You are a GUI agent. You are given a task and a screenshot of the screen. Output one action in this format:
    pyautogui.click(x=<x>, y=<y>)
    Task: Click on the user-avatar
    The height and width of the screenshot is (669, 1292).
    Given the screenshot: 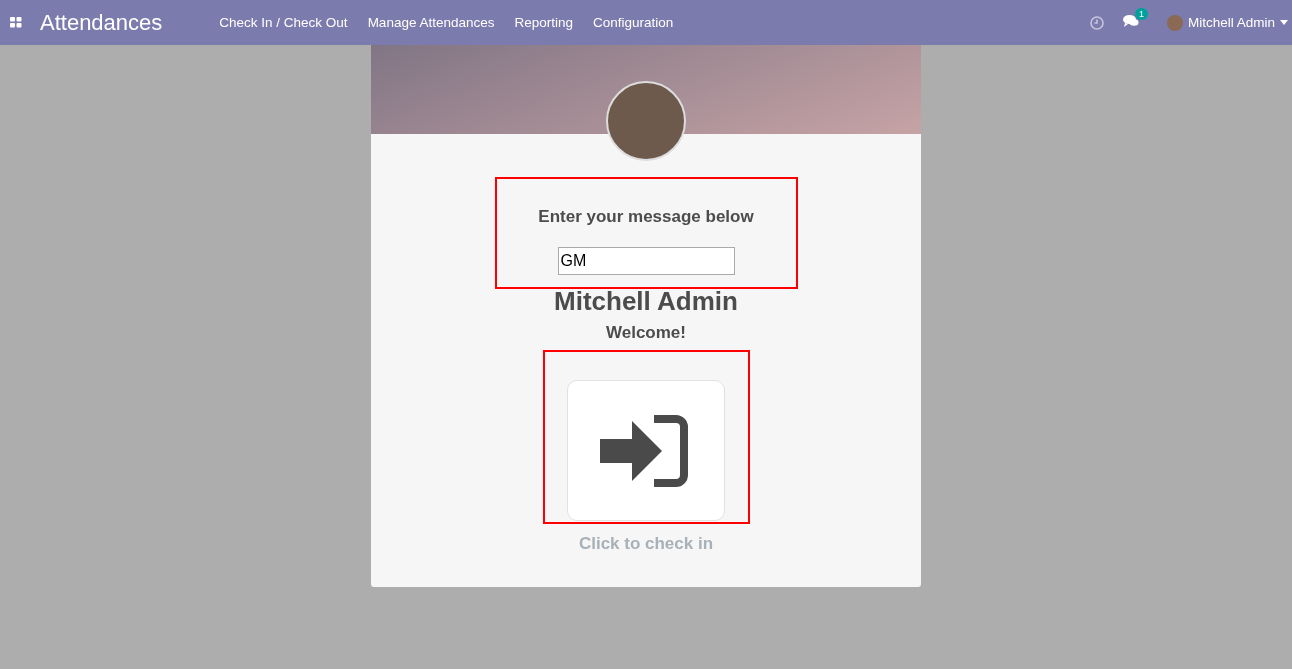 What is the action you would take?
    pyautogui.click(x=1174, y=22)
    